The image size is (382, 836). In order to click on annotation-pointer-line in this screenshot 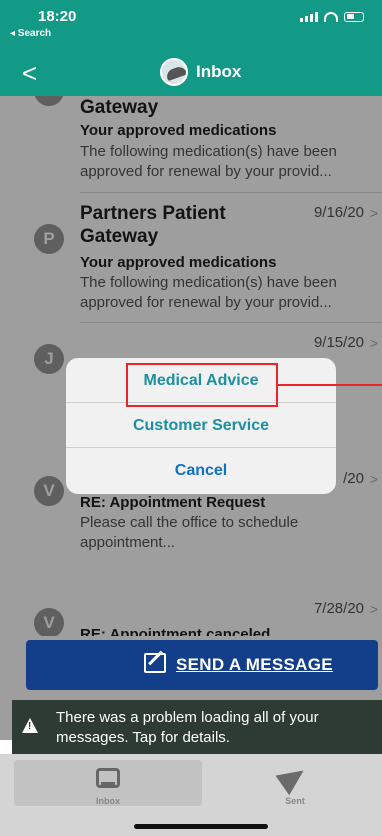, I will do `click(330, 385)`.